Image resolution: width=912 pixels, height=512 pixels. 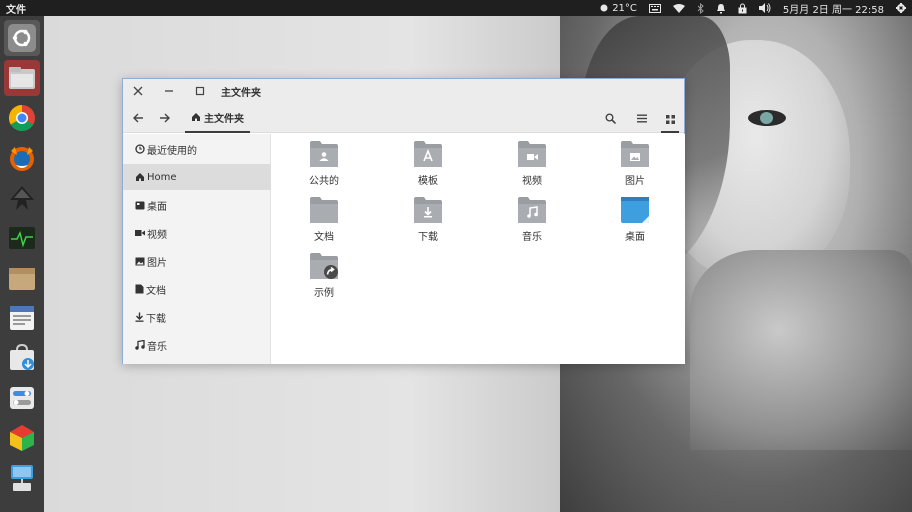 What do you see at coordinates (140, 205) in the screenshot?
I see `desktop-icon` at bounding box center [140, 205].